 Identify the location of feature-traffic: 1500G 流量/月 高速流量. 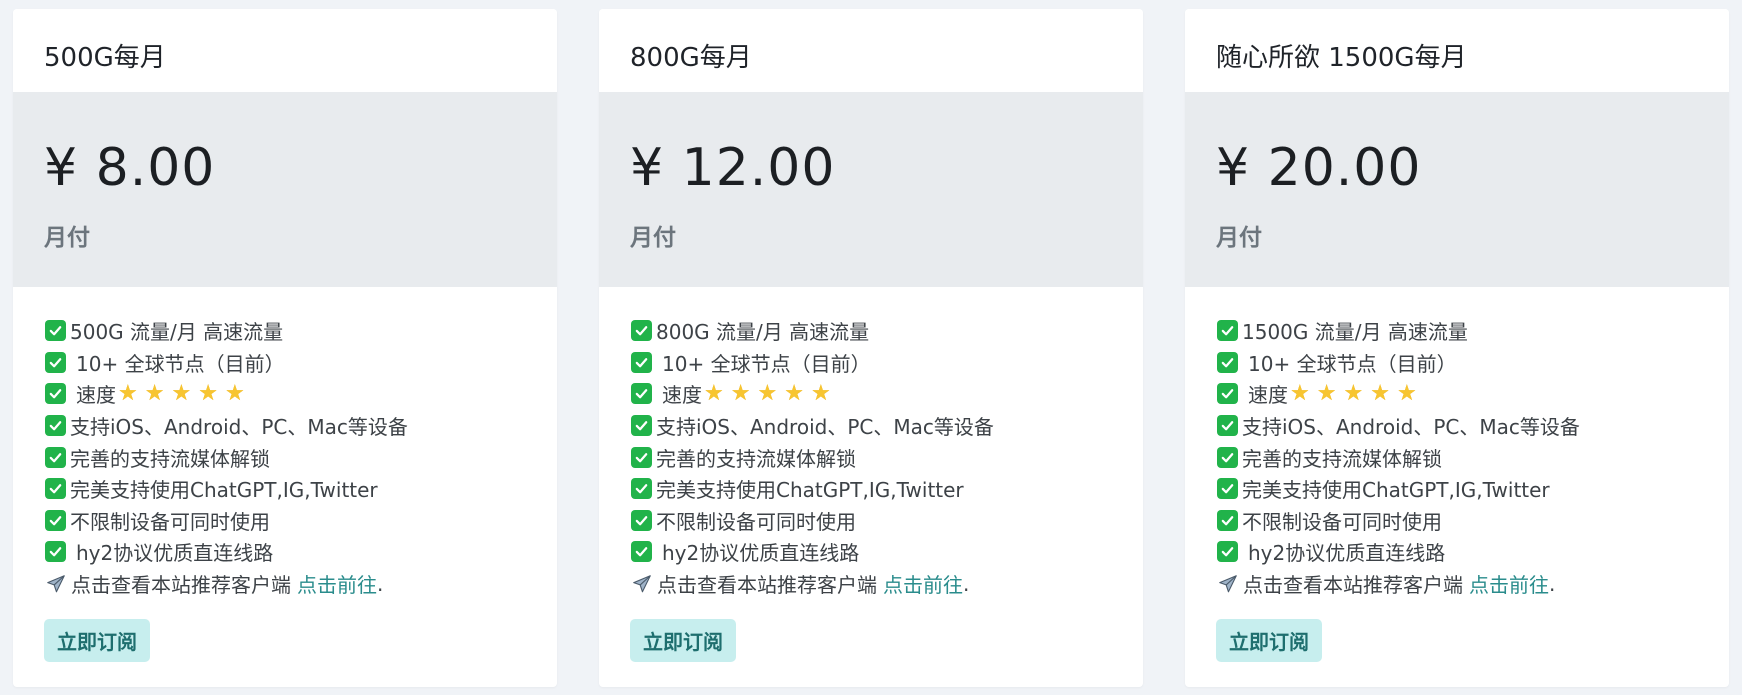
(1355, 332).